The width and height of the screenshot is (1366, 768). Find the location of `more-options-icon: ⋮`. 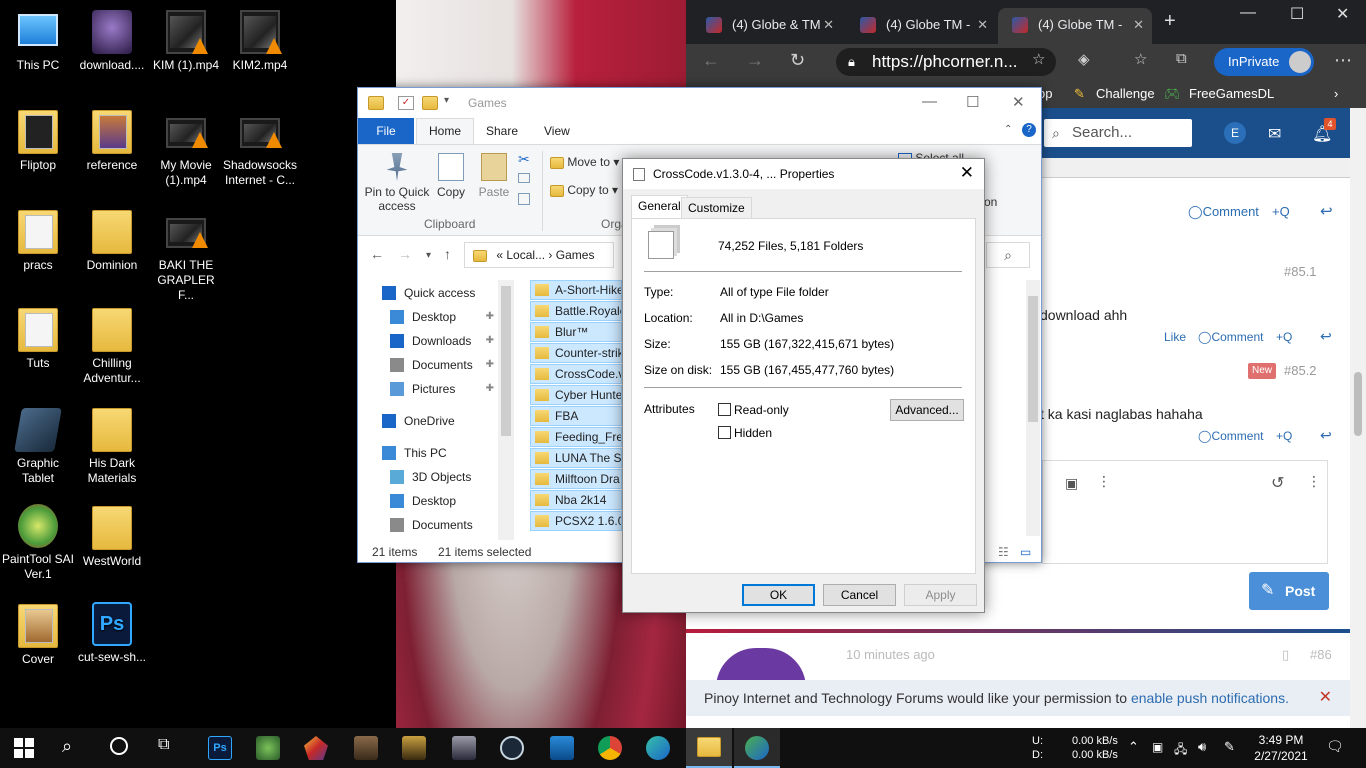

more-options-icon: ⋮ is located at coordinates (1104, 481).